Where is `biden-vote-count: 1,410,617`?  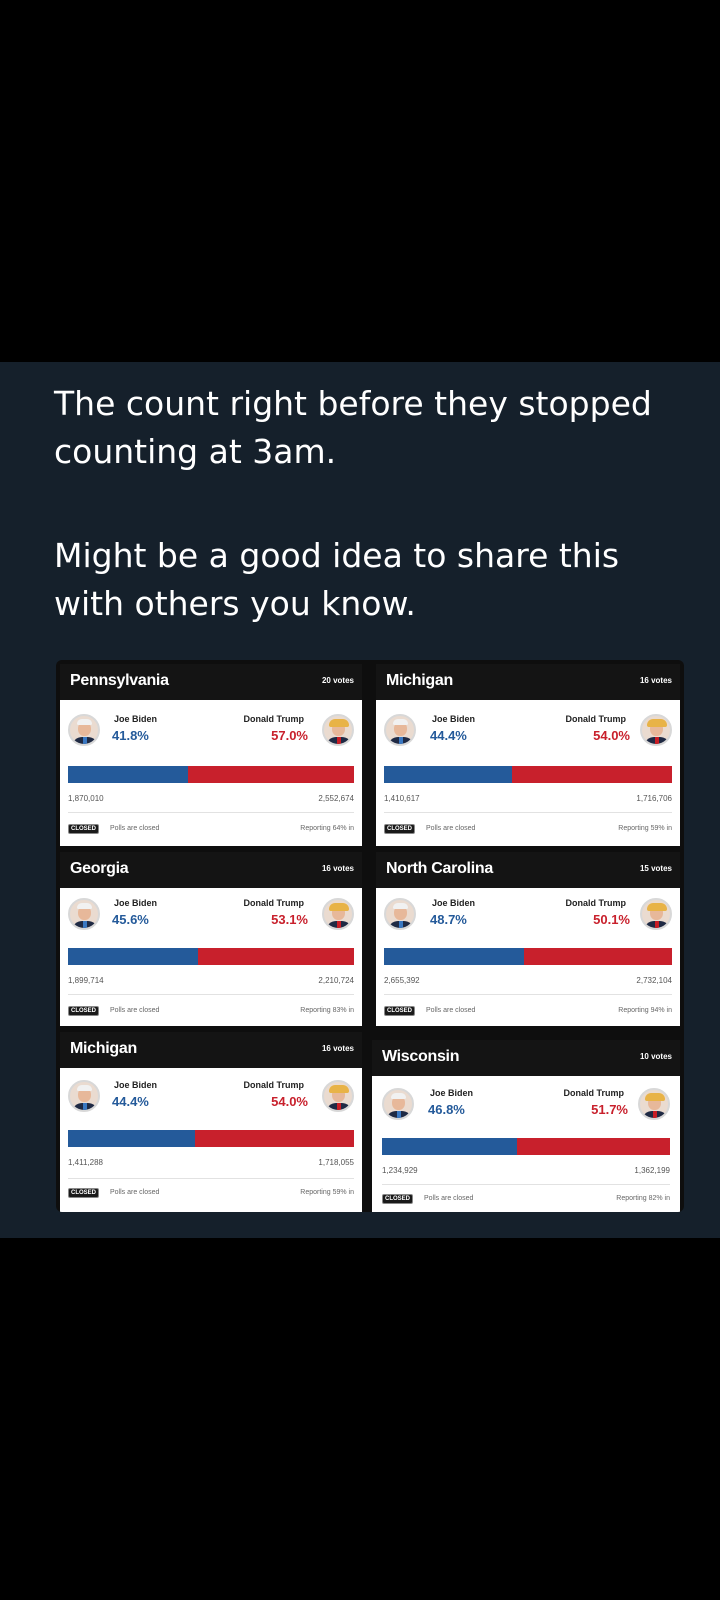 biden-vote-count: 1,410,617 is located at coordinates (402, 798).